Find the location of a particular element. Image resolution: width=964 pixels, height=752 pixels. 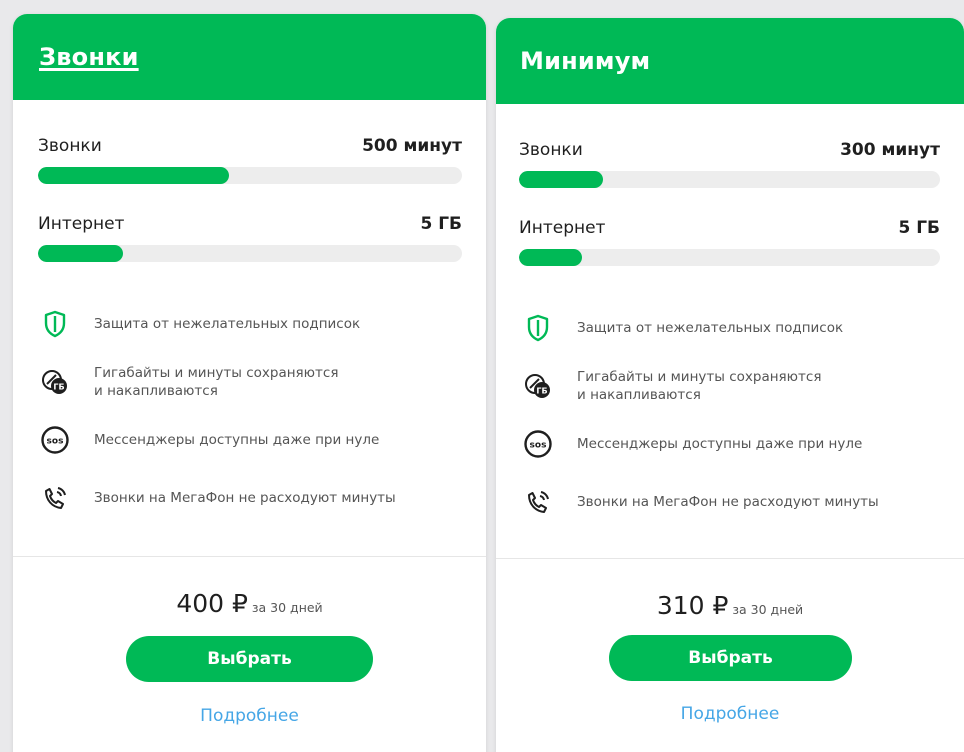

quota-value: 300 минут is located at coordinates (890, 150).